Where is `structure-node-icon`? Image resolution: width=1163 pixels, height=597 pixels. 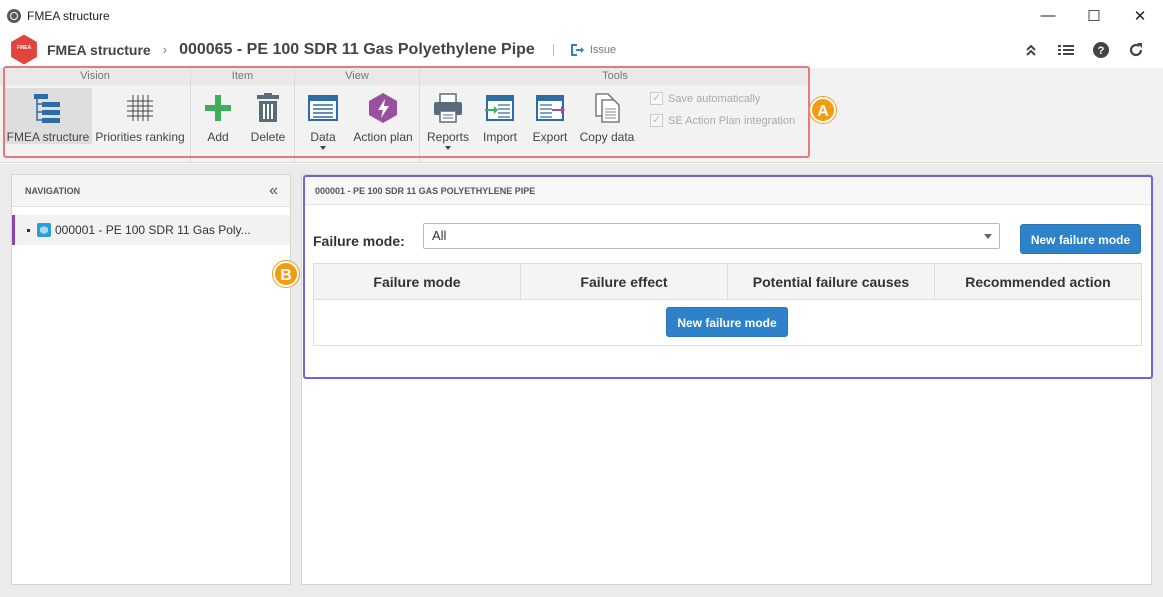 structure-node-icon is located at coordinates (44, 230).